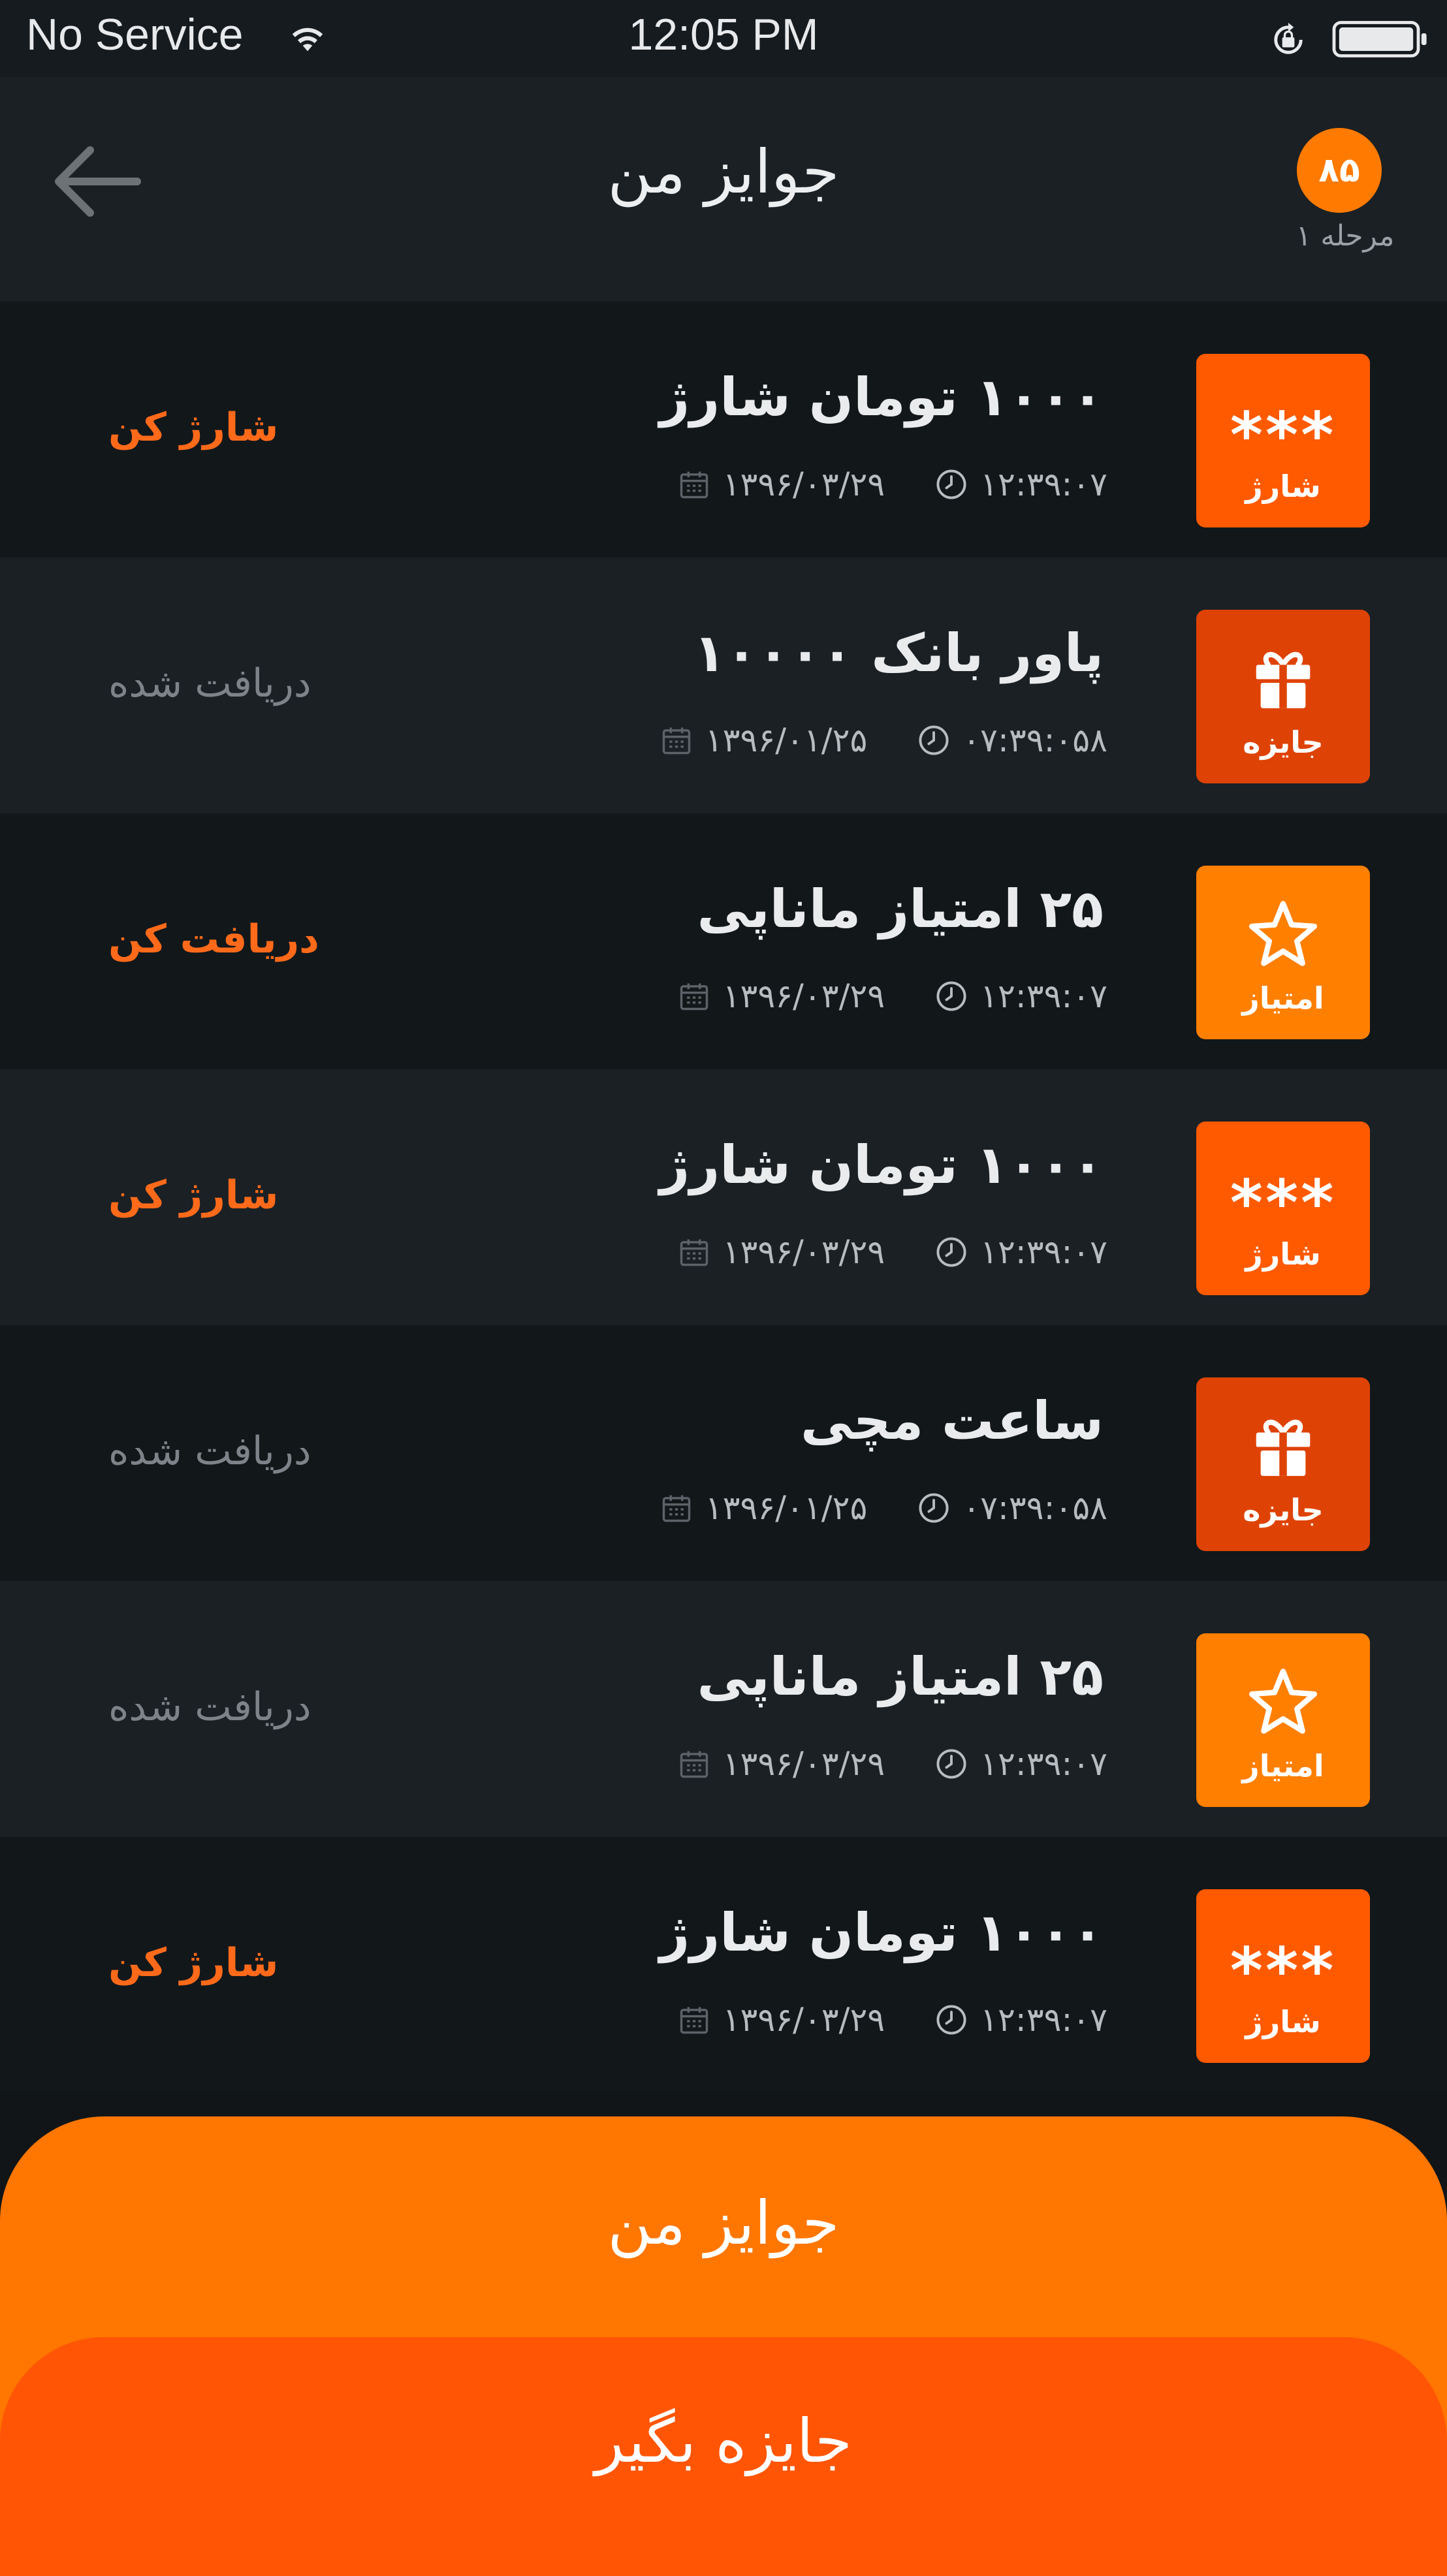 The image size is (1447, 2576). I want to click on level-badge: ۸۵, so click(1339, 170).